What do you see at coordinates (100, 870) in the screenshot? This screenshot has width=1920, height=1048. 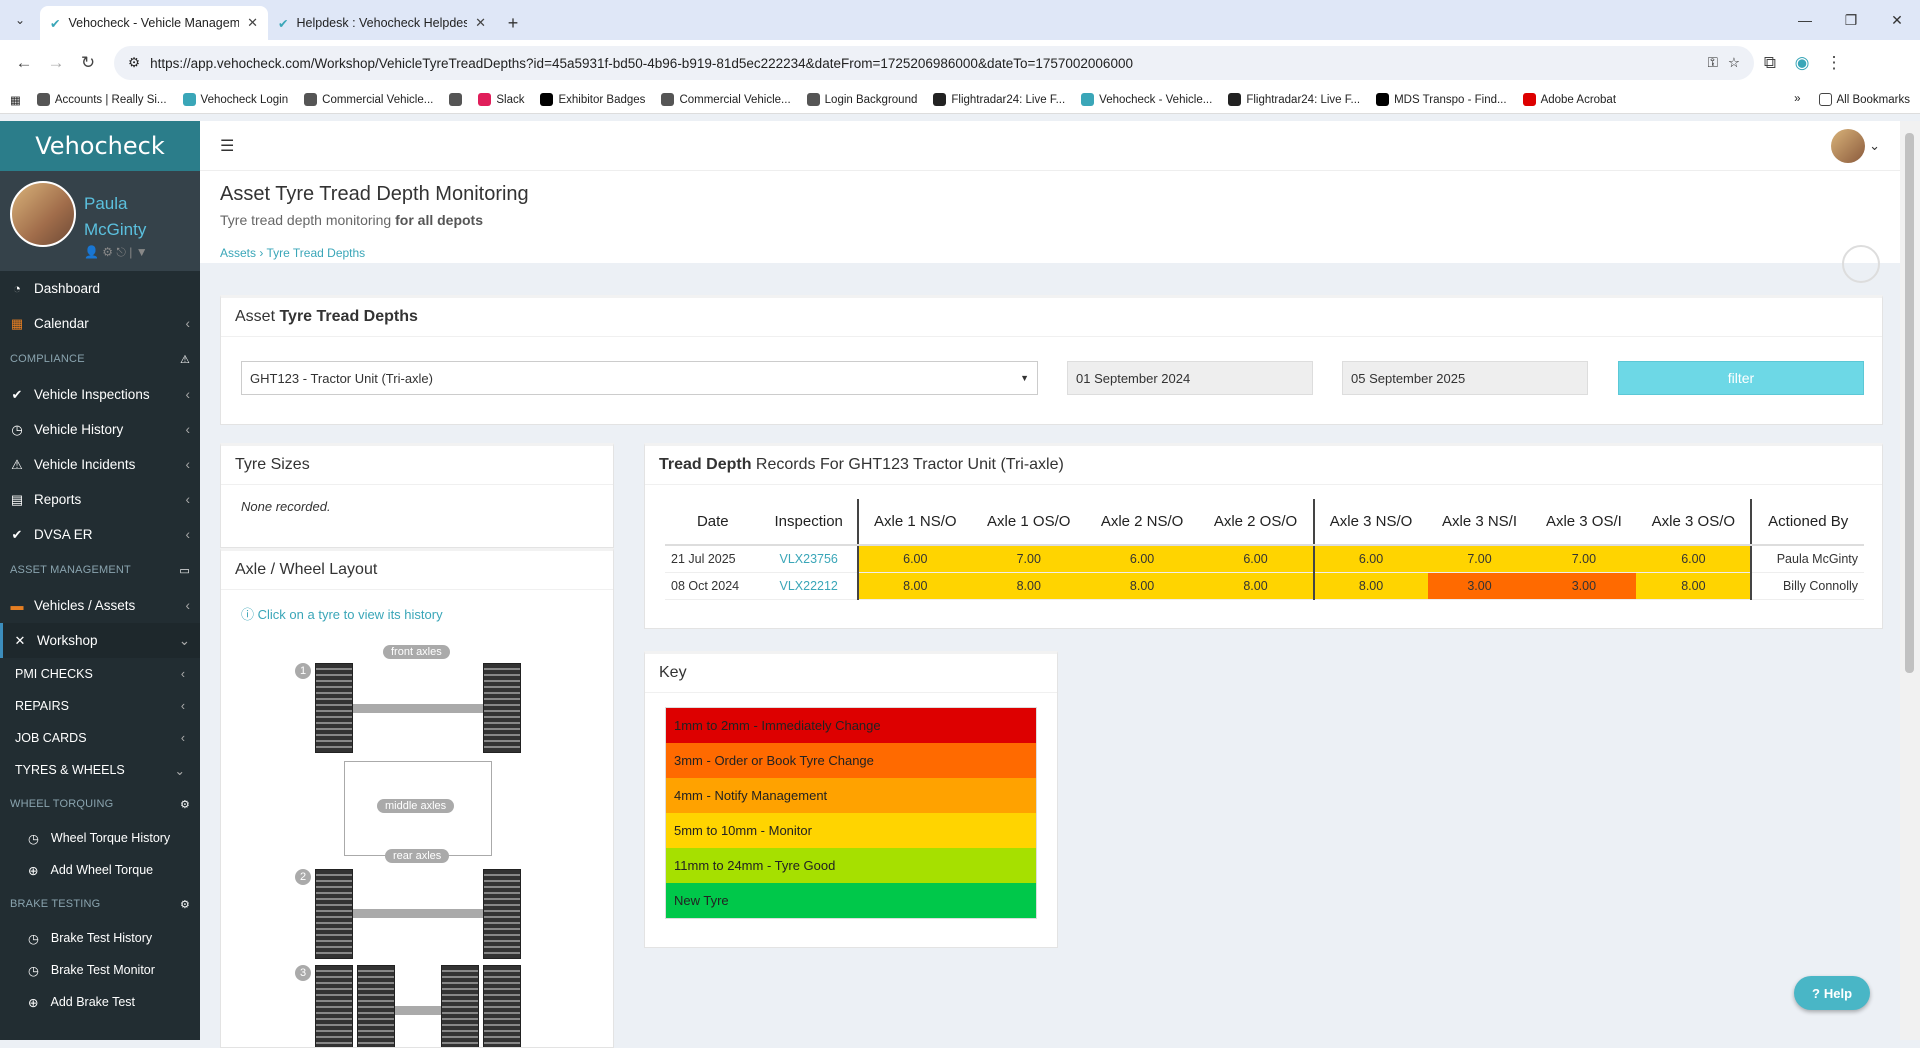 I see `sidebar-item-add-wheel-torque: ⊕ Add Wheel Torque` at bounding box center [100, 870].